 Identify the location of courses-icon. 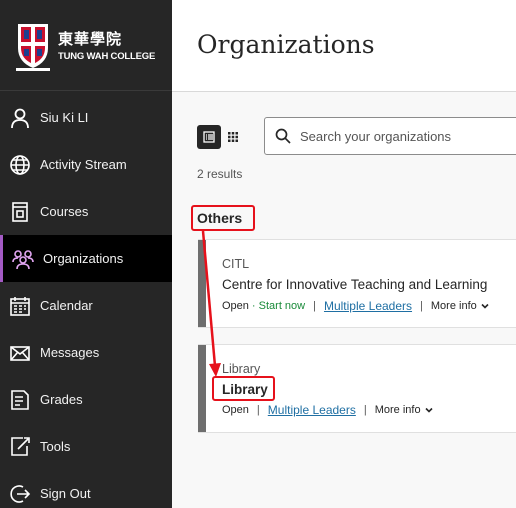
(20, 212).